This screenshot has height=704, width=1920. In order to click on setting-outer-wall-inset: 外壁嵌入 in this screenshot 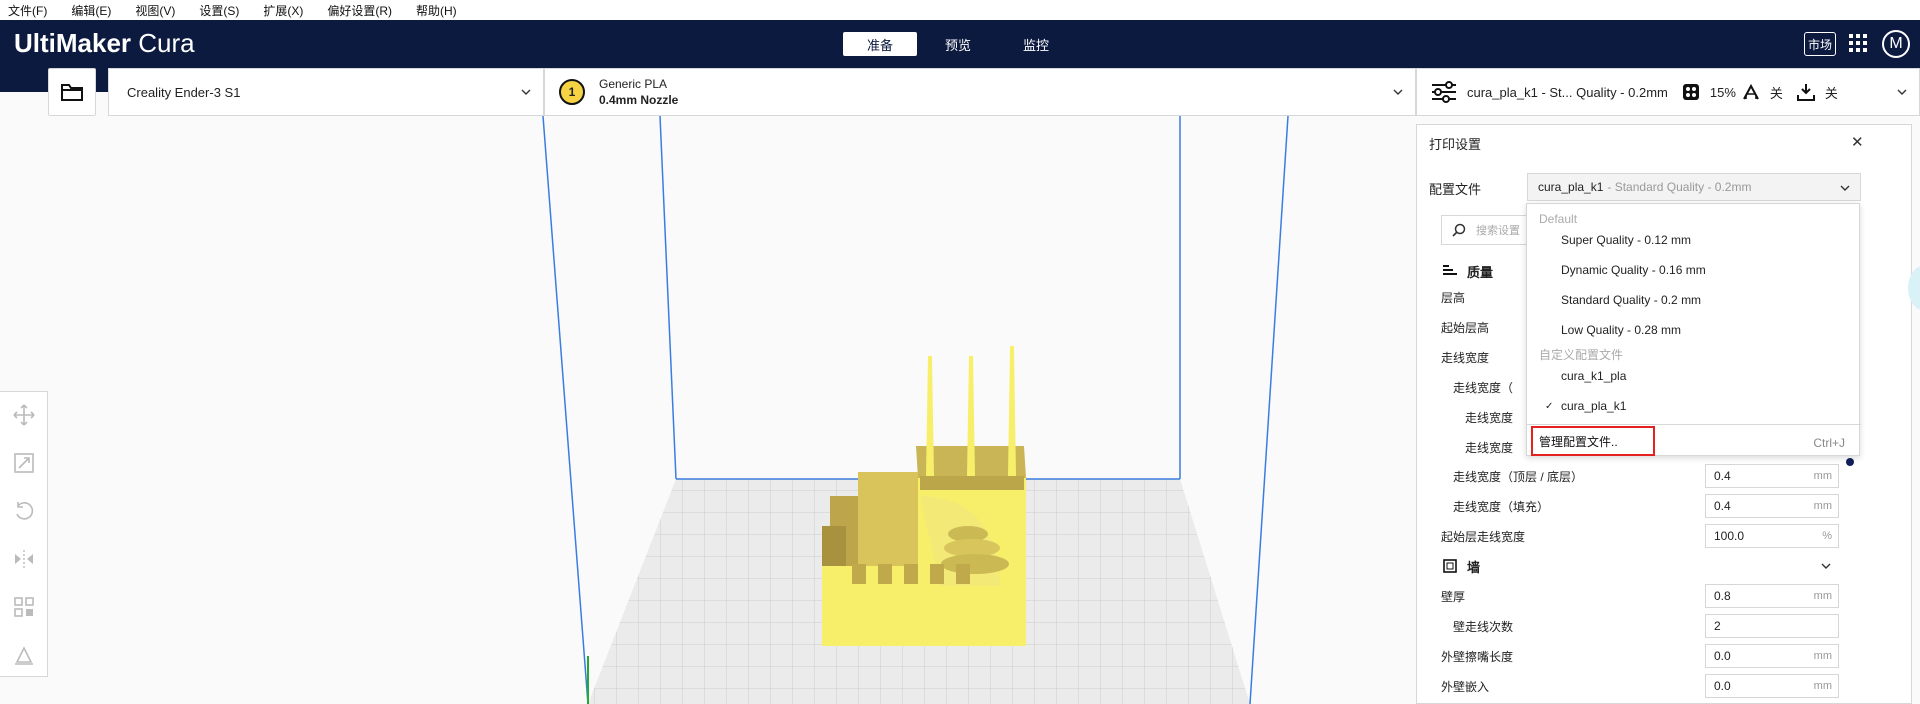, I will do `click(1465, 686)`.